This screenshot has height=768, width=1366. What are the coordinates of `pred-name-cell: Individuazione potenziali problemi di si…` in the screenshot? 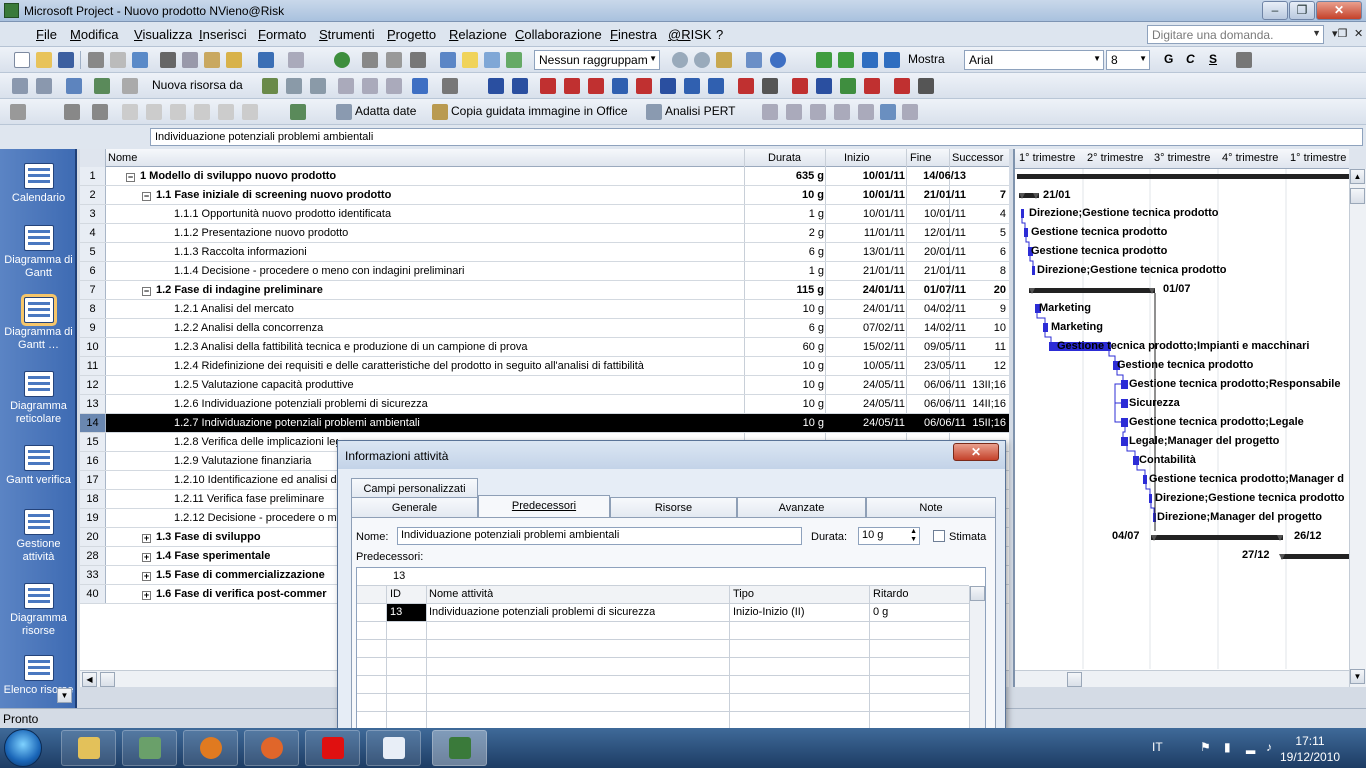 It's located at (542, 612).